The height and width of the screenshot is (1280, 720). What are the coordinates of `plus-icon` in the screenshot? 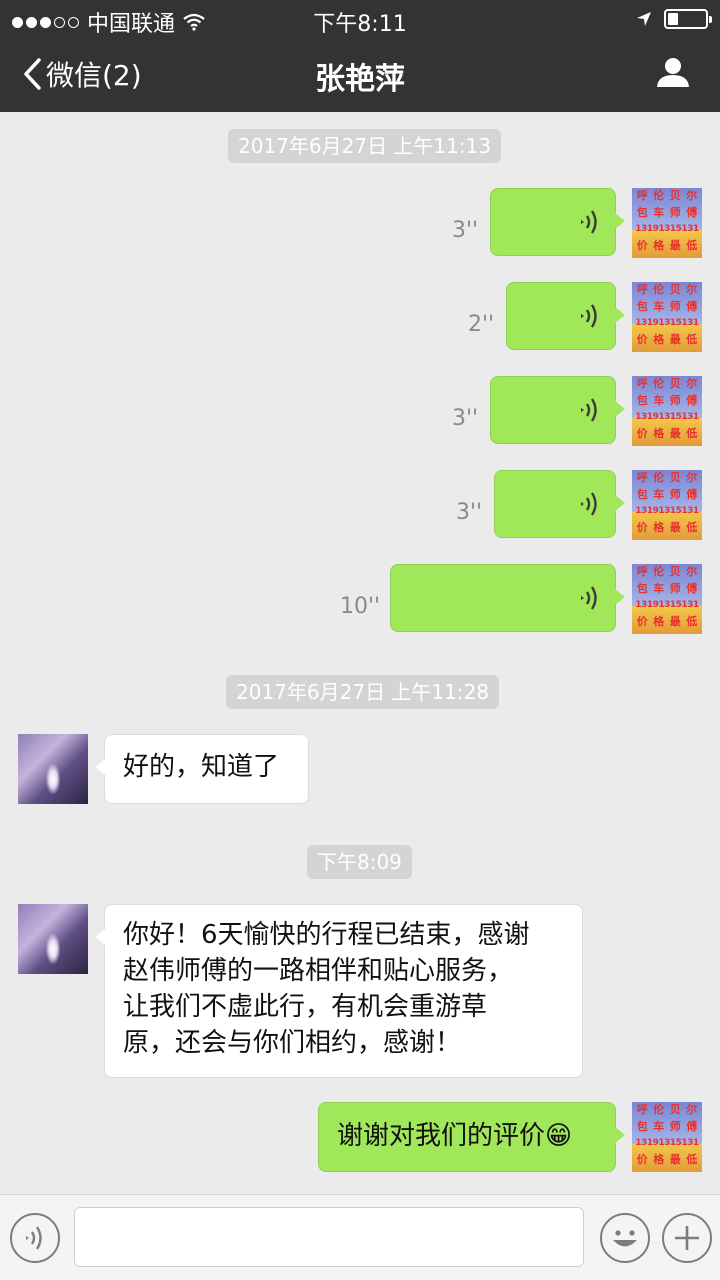 It's located at (687, 1238).